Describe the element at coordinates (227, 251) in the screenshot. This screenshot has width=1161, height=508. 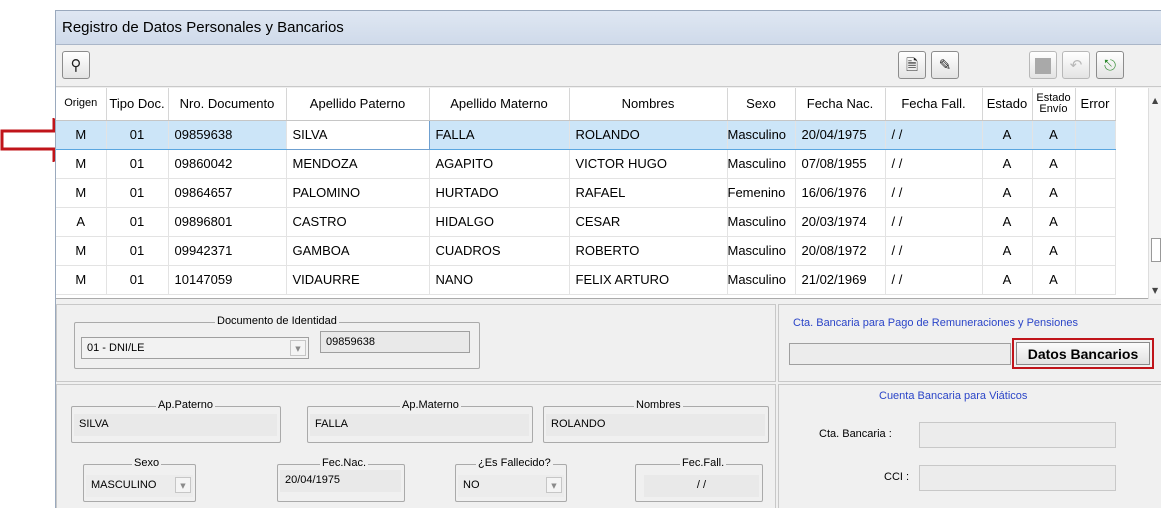
I see `cell-nro: 09942371` at that location.